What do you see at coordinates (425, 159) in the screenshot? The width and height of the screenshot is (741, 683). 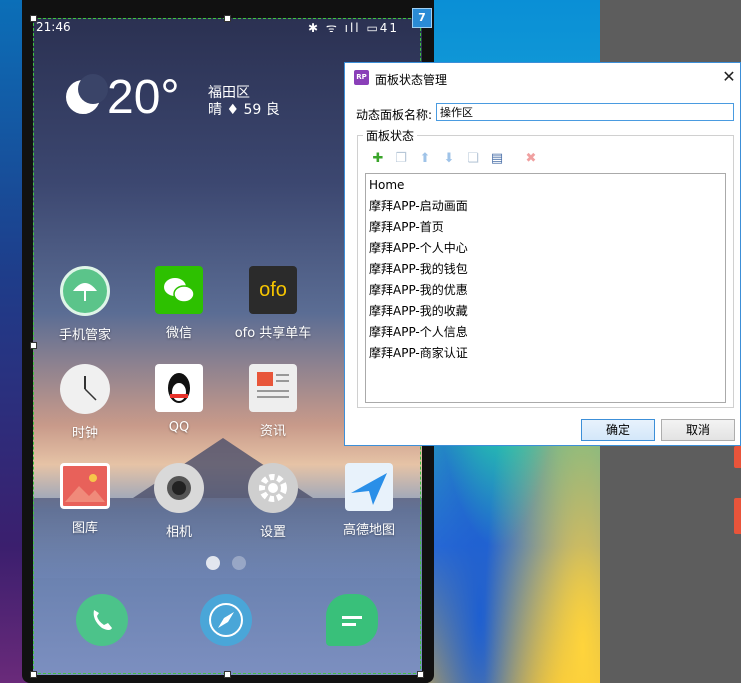 I see `move-up-icon: ⬆` at bounding box center [425, 159].